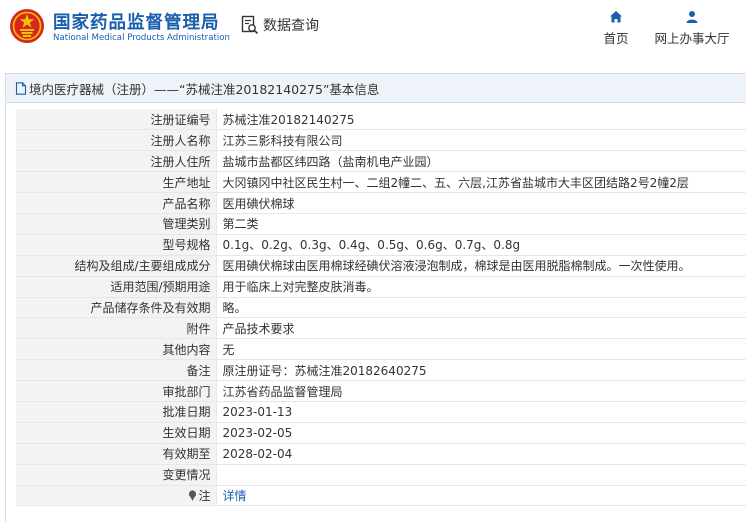 Image resolution: width=746 pixels, height=522 pixels. I want to click on field-label: 型号规格, so click(116, 245).